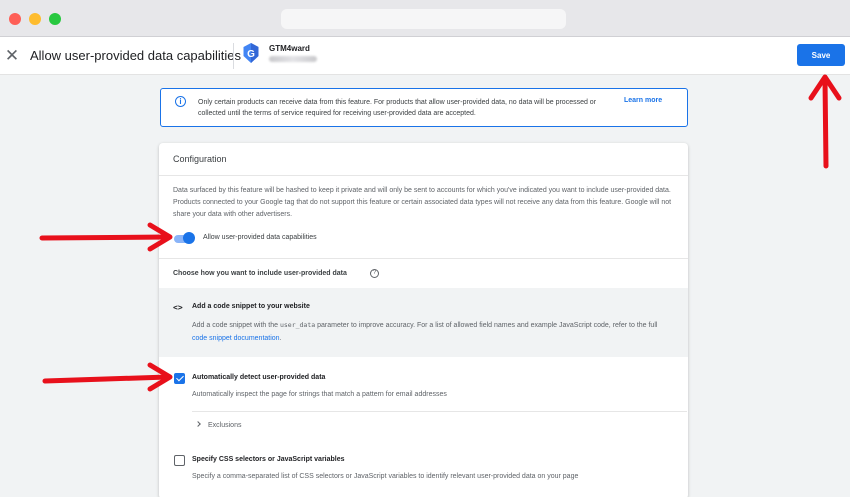 This screenshot has width=850, height=497. What do you see at coordinates (233, 56) in the screenshot?
I see `header-divider` at bounding box center [233, 56].